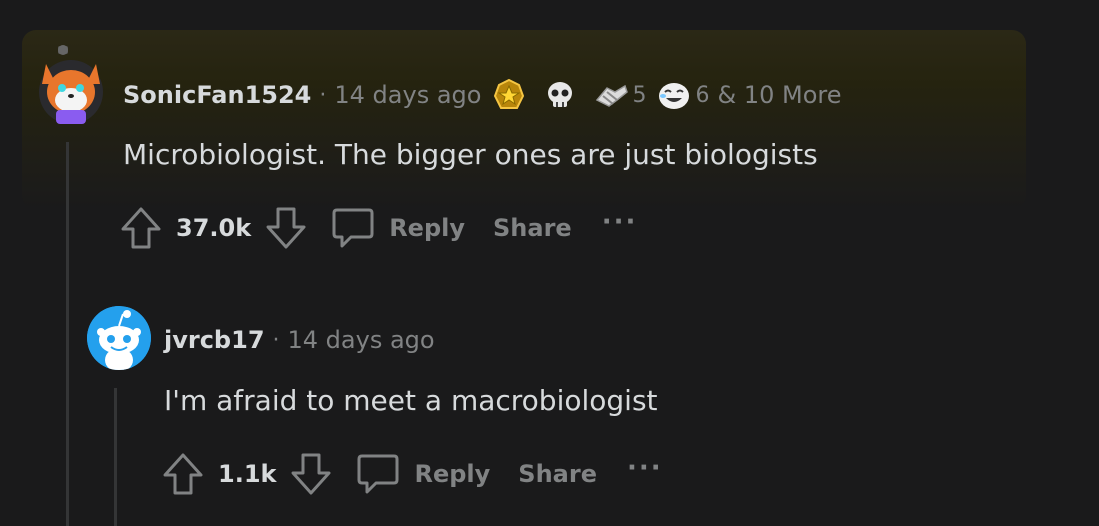  What do you see at coordinates (214, 228) in the screenshot?
I see `vote-score: 37.0k` at bounding box center [214, 228].